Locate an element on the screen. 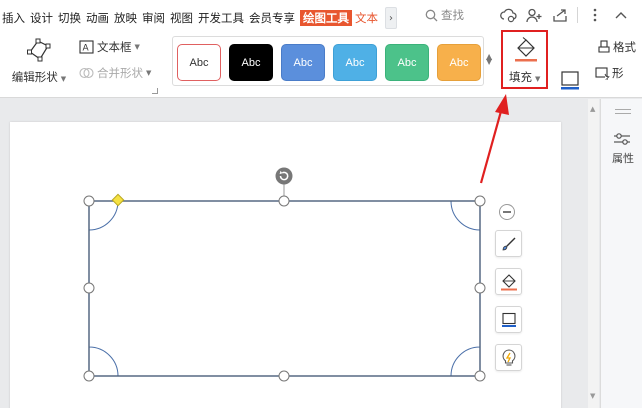 The height and width of the screenshot is (408, 642). fill-bucket-icon is located at coordinates (508, 281).